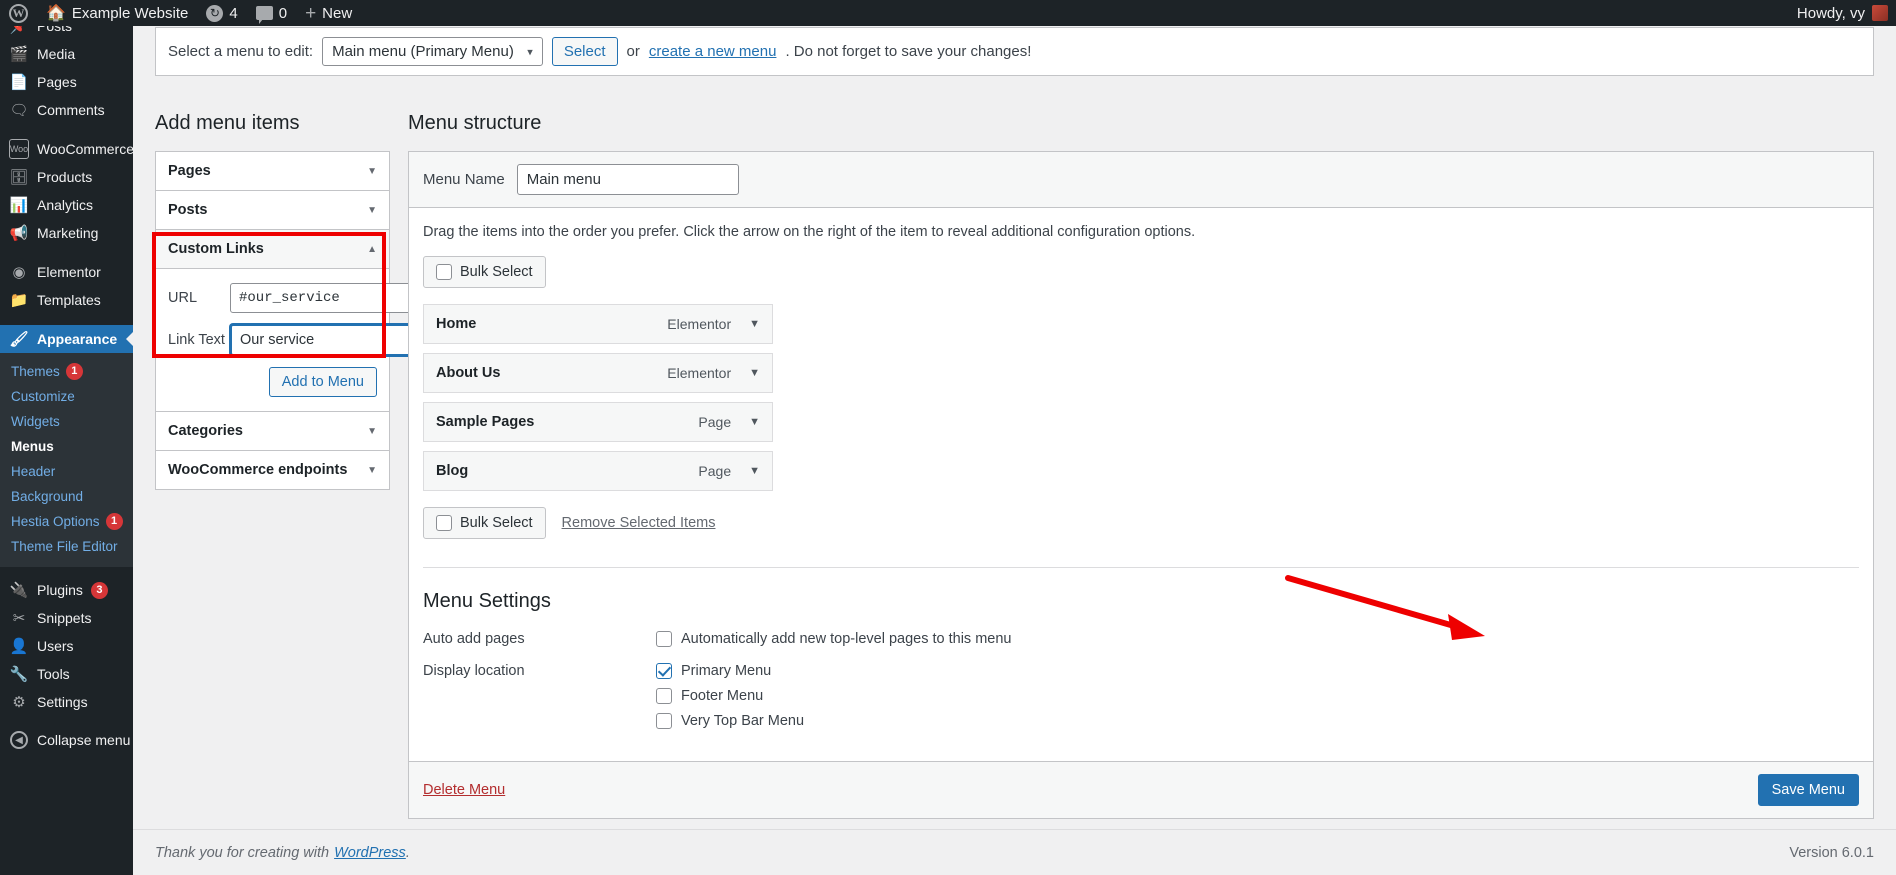  Describe the element at coordinates (272, 249) in the screenshot. I see `accordion-custom-links: Custom Links ▲` at that location.